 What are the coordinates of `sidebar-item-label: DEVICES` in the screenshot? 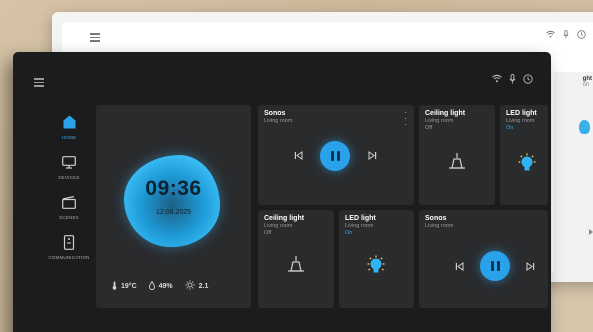 It's located at (69, 177).